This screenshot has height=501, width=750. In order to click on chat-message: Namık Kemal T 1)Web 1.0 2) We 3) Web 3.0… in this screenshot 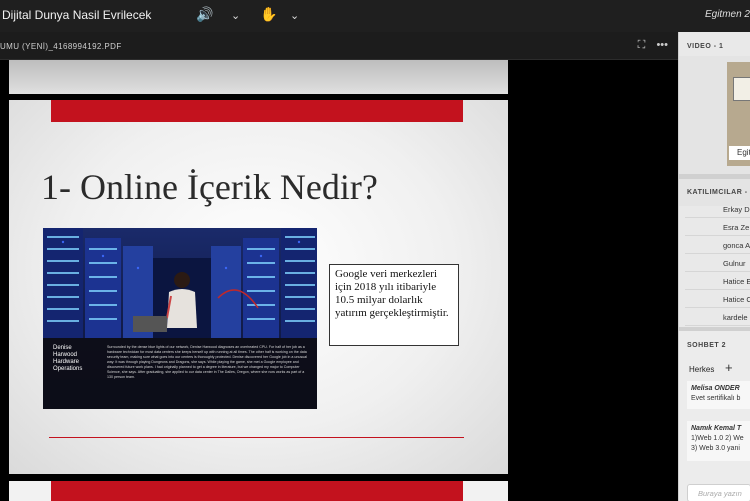, I will do `click(718, 441)`.